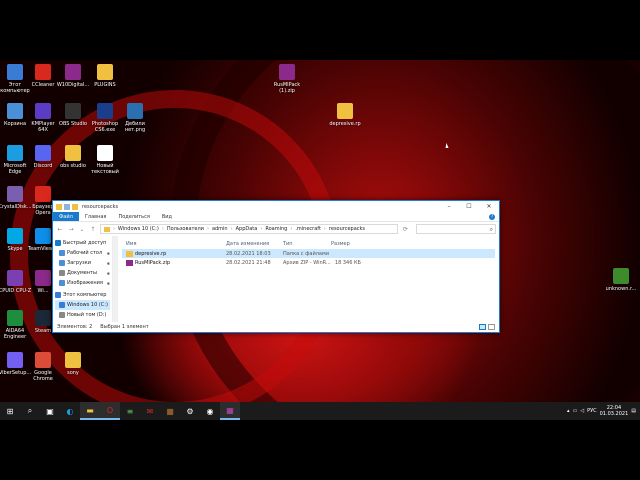 The width and height of the screenshot is (640, 480). I want to click on help-icon: ?, so click(492, 216).